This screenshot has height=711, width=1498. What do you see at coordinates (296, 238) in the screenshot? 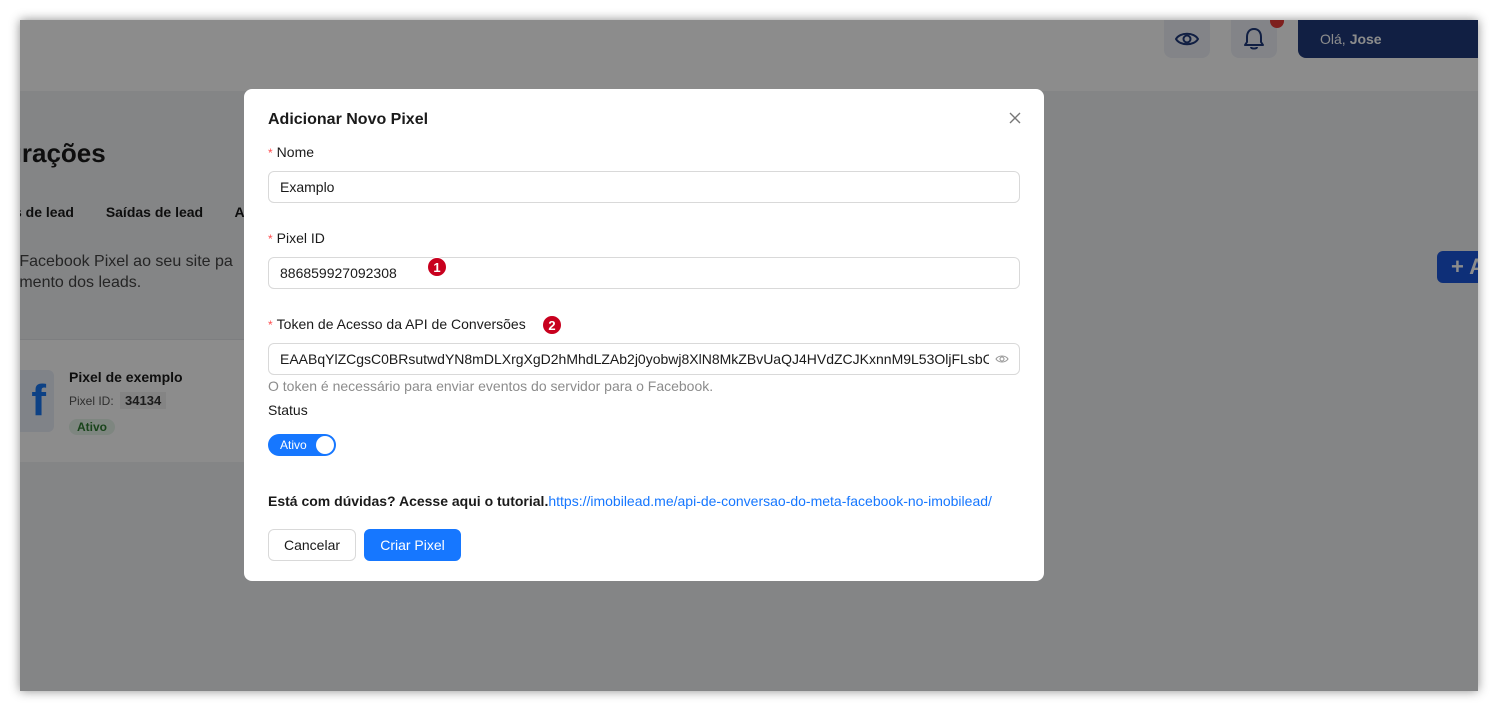
I see `pixel-id-label: * Pixel ID` at bounding box center [296, 238].